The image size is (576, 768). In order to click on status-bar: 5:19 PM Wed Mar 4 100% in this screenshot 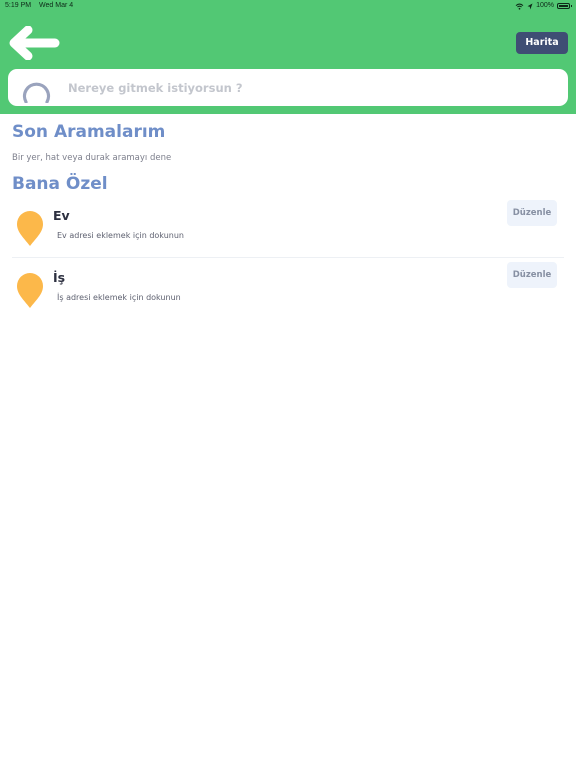, I will do `click(288, 6)`.